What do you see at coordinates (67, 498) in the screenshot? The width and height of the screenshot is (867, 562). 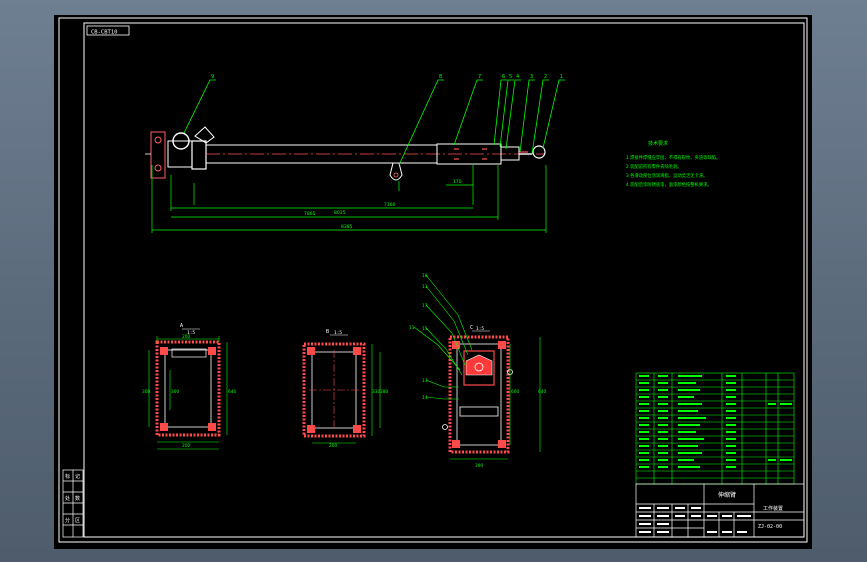 I see `left-block-char: 处` at bounding box center [67, 498].